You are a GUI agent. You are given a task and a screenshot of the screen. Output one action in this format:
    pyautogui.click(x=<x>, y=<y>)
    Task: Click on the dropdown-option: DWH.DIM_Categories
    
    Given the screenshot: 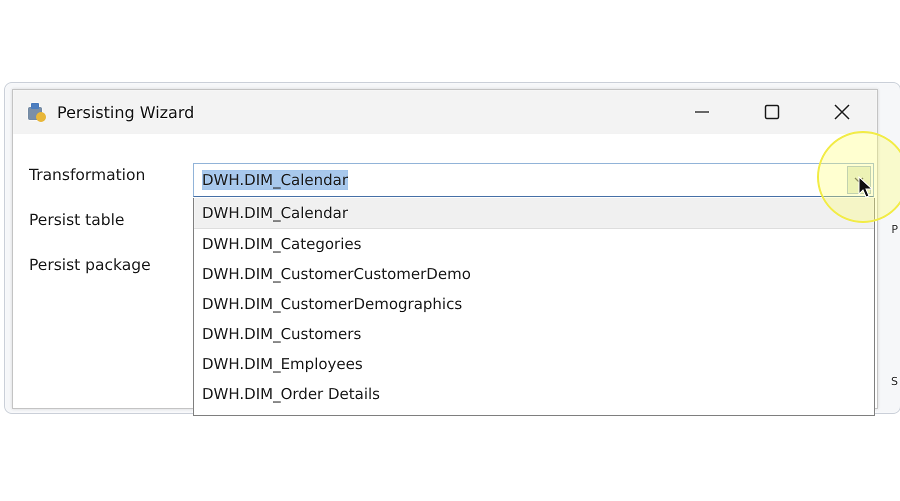 What is the action you would take?
    pyautogui.click(x=534, y=244)
    